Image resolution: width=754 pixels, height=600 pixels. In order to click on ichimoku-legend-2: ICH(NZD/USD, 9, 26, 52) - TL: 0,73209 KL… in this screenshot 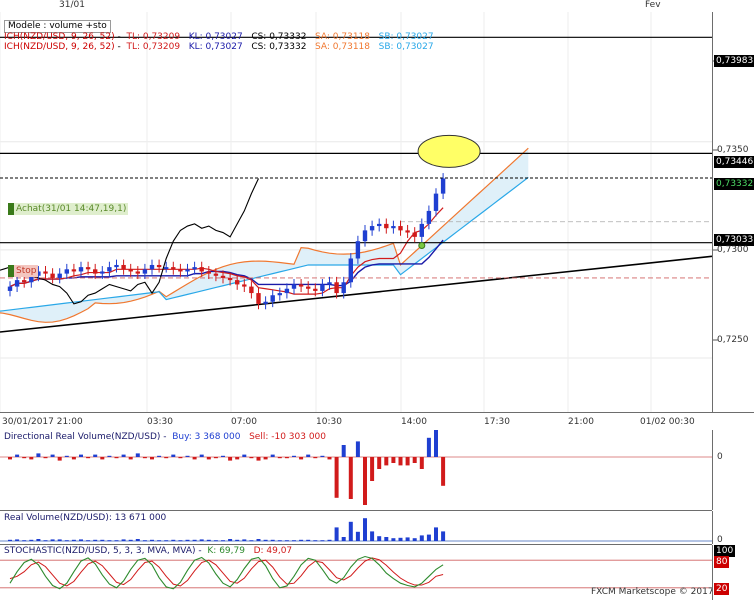, I will do `click(219, 47)`.